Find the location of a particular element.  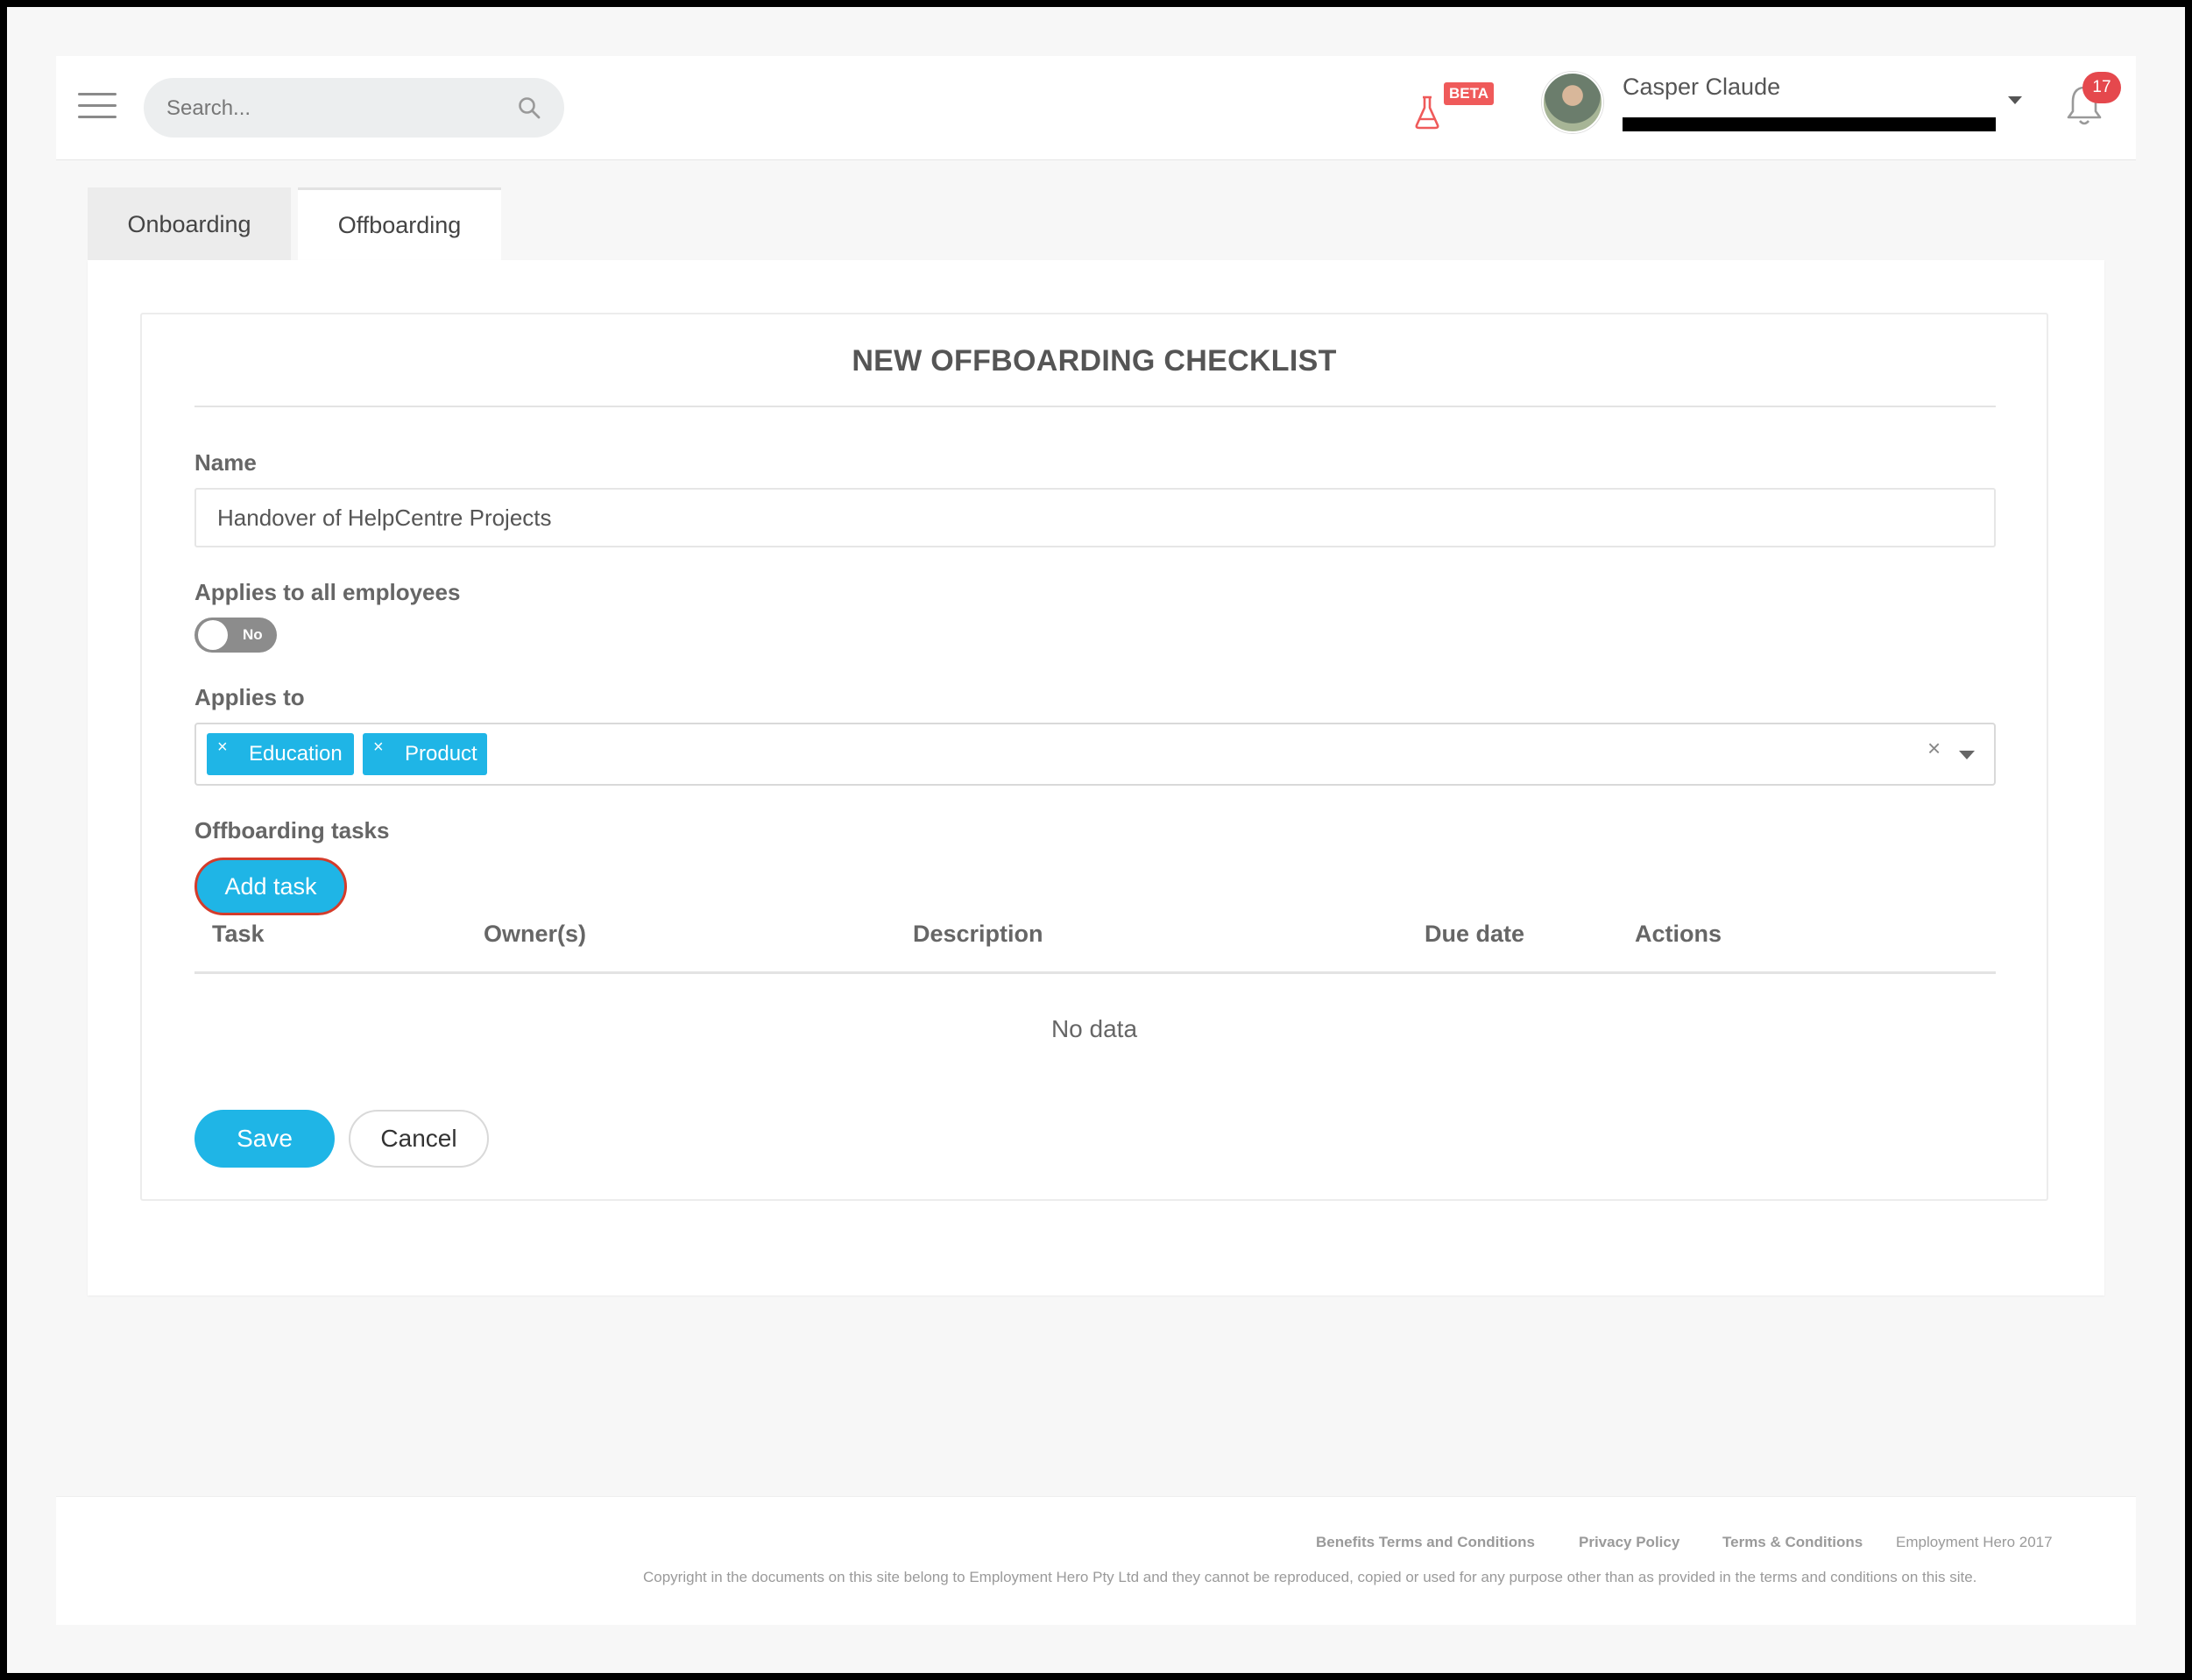

avatar is located at coordinates (1572, 102).